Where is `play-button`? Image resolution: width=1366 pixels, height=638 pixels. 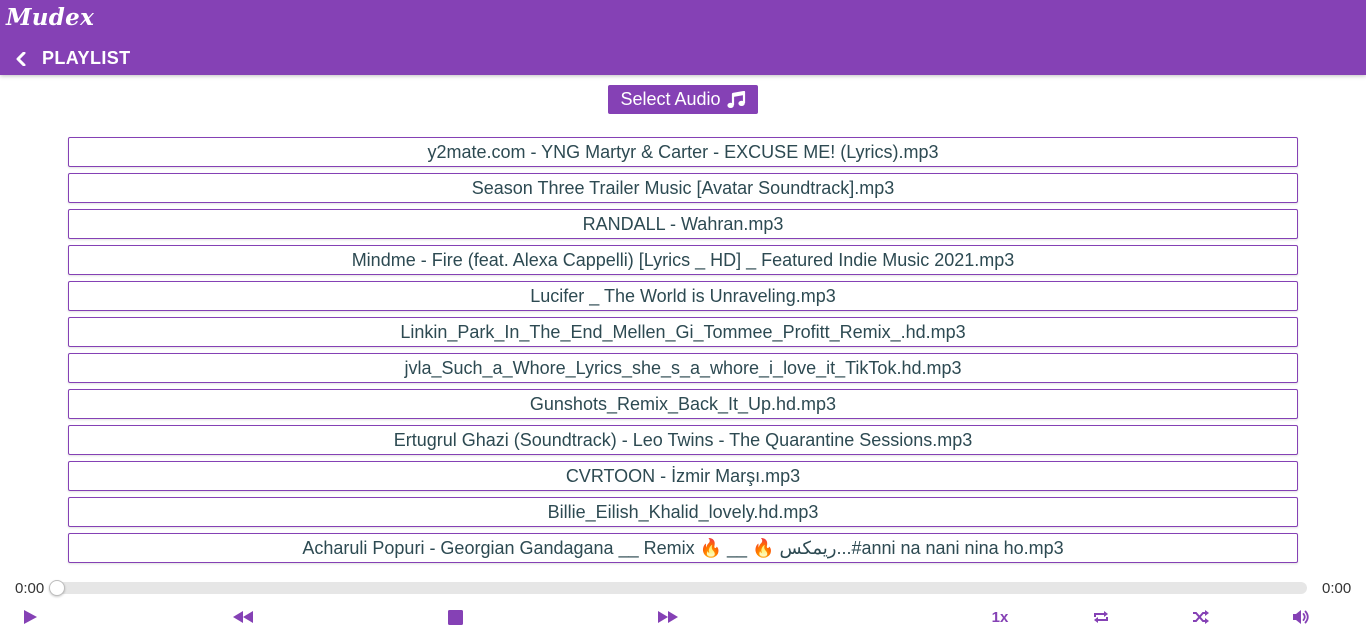
play-button is located at coordinates (30, 617).